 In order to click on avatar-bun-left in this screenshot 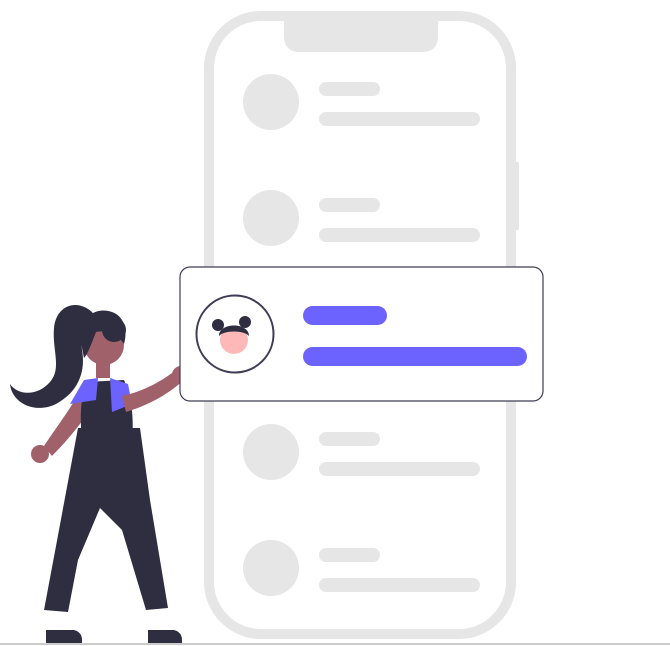, I will do `click(218, 325)`.